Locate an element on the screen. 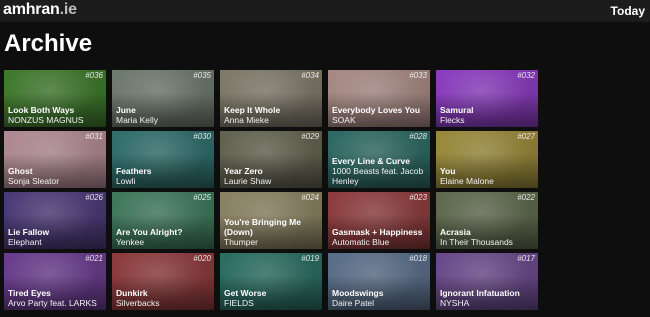 The height and width of the screenshot is (317, 650). song-title: You is located at coordinates (448, 171).